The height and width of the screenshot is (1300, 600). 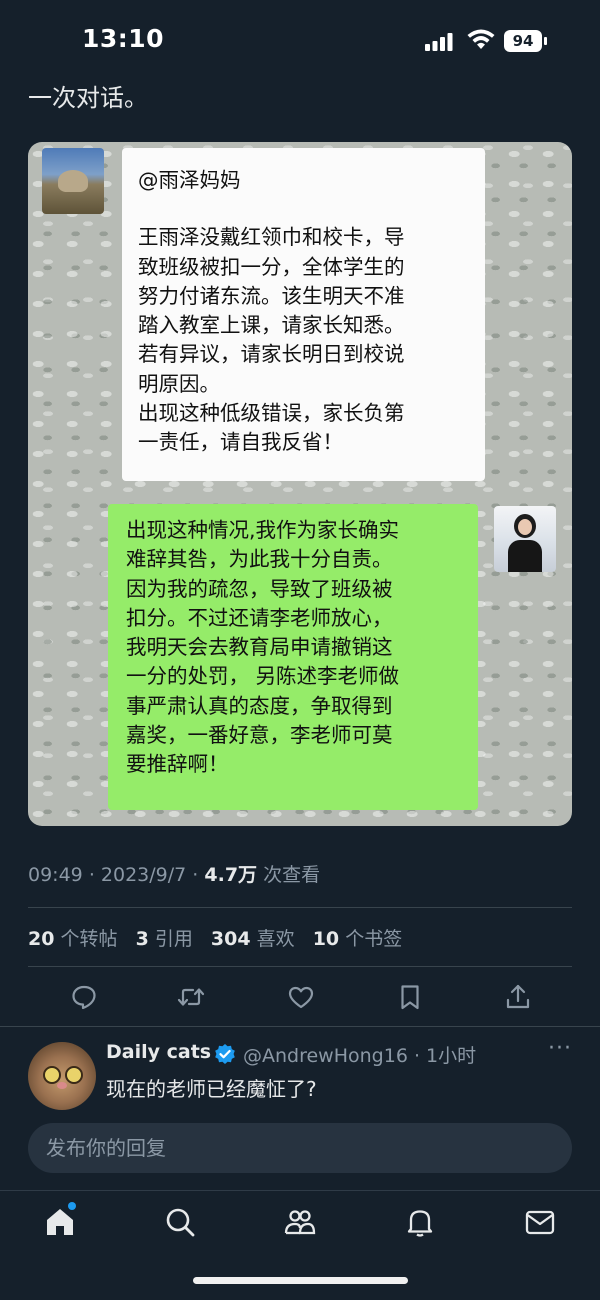 What do you see at coordinates (263, 530) in the screenshot?
I see `parent-message-line: 出现这种情况,我作为家长确实` at bounding box center [263, 530].